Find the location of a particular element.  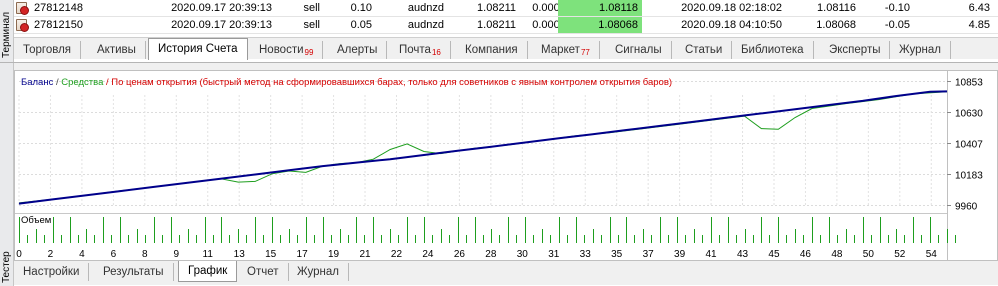

x-tick-label: 31 is located at coordinates (554, 254).